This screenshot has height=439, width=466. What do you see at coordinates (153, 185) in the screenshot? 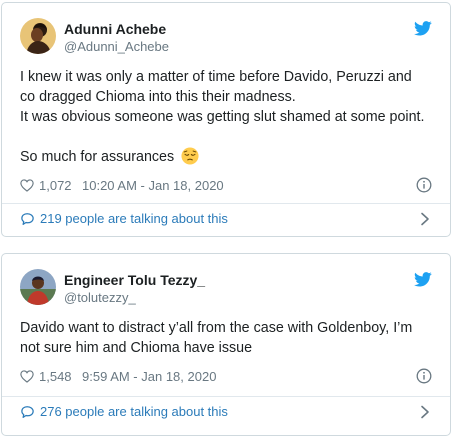
I see `timestamp: 10:20 AM - Jan 18, 2020` at bounding box center [153, 185].